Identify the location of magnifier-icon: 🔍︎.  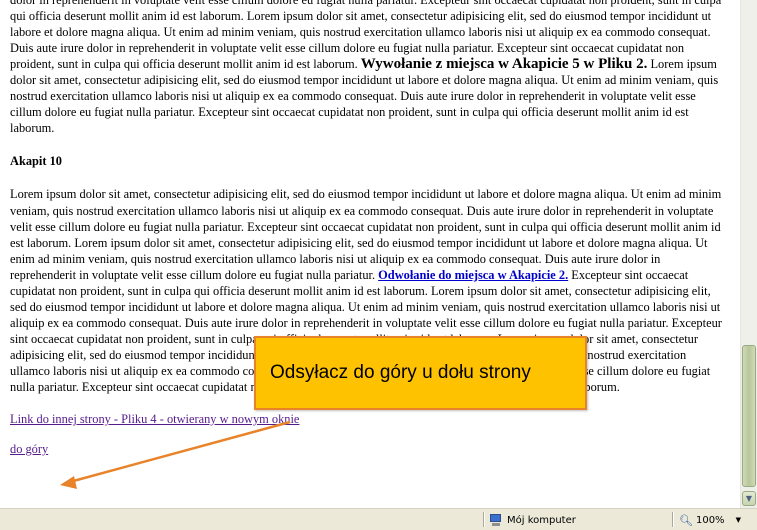
(686, 520).